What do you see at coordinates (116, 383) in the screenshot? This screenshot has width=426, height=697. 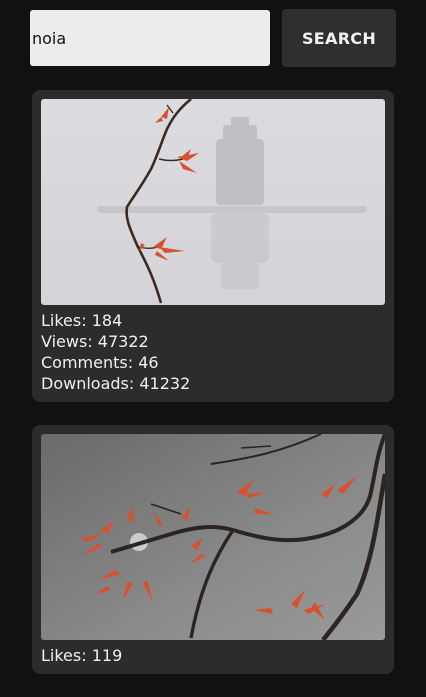 I see `downloads-count: Downloads: 41232` at bounding box center [116, 383].